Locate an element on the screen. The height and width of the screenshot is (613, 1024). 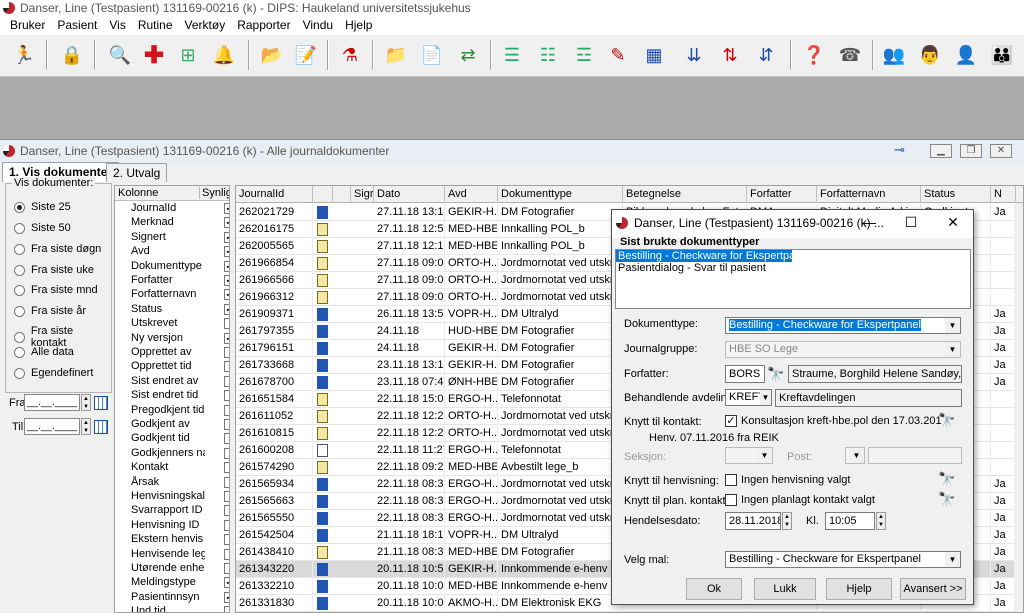
lock-icon: 🔒 is located at coordinates (72, 55).